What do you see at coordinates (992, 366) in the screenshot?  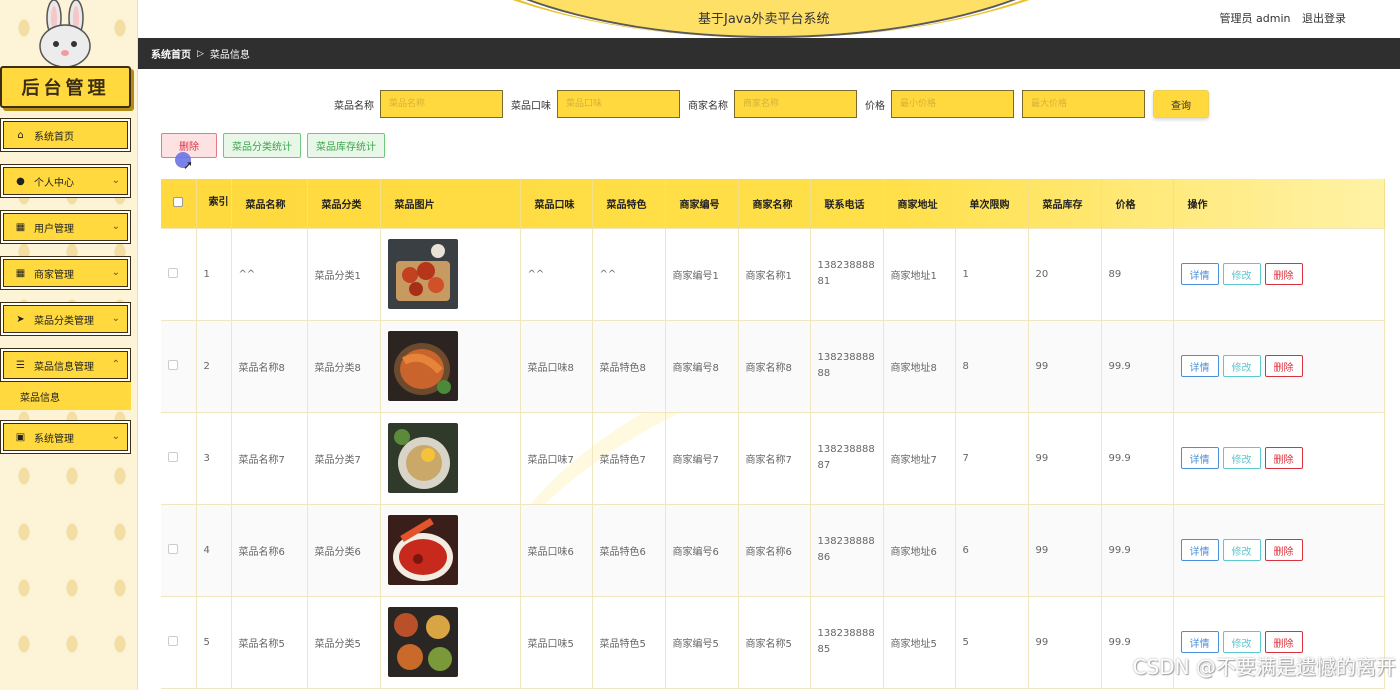 I see `cell-limit: 8` at bounding box center [992, 366].